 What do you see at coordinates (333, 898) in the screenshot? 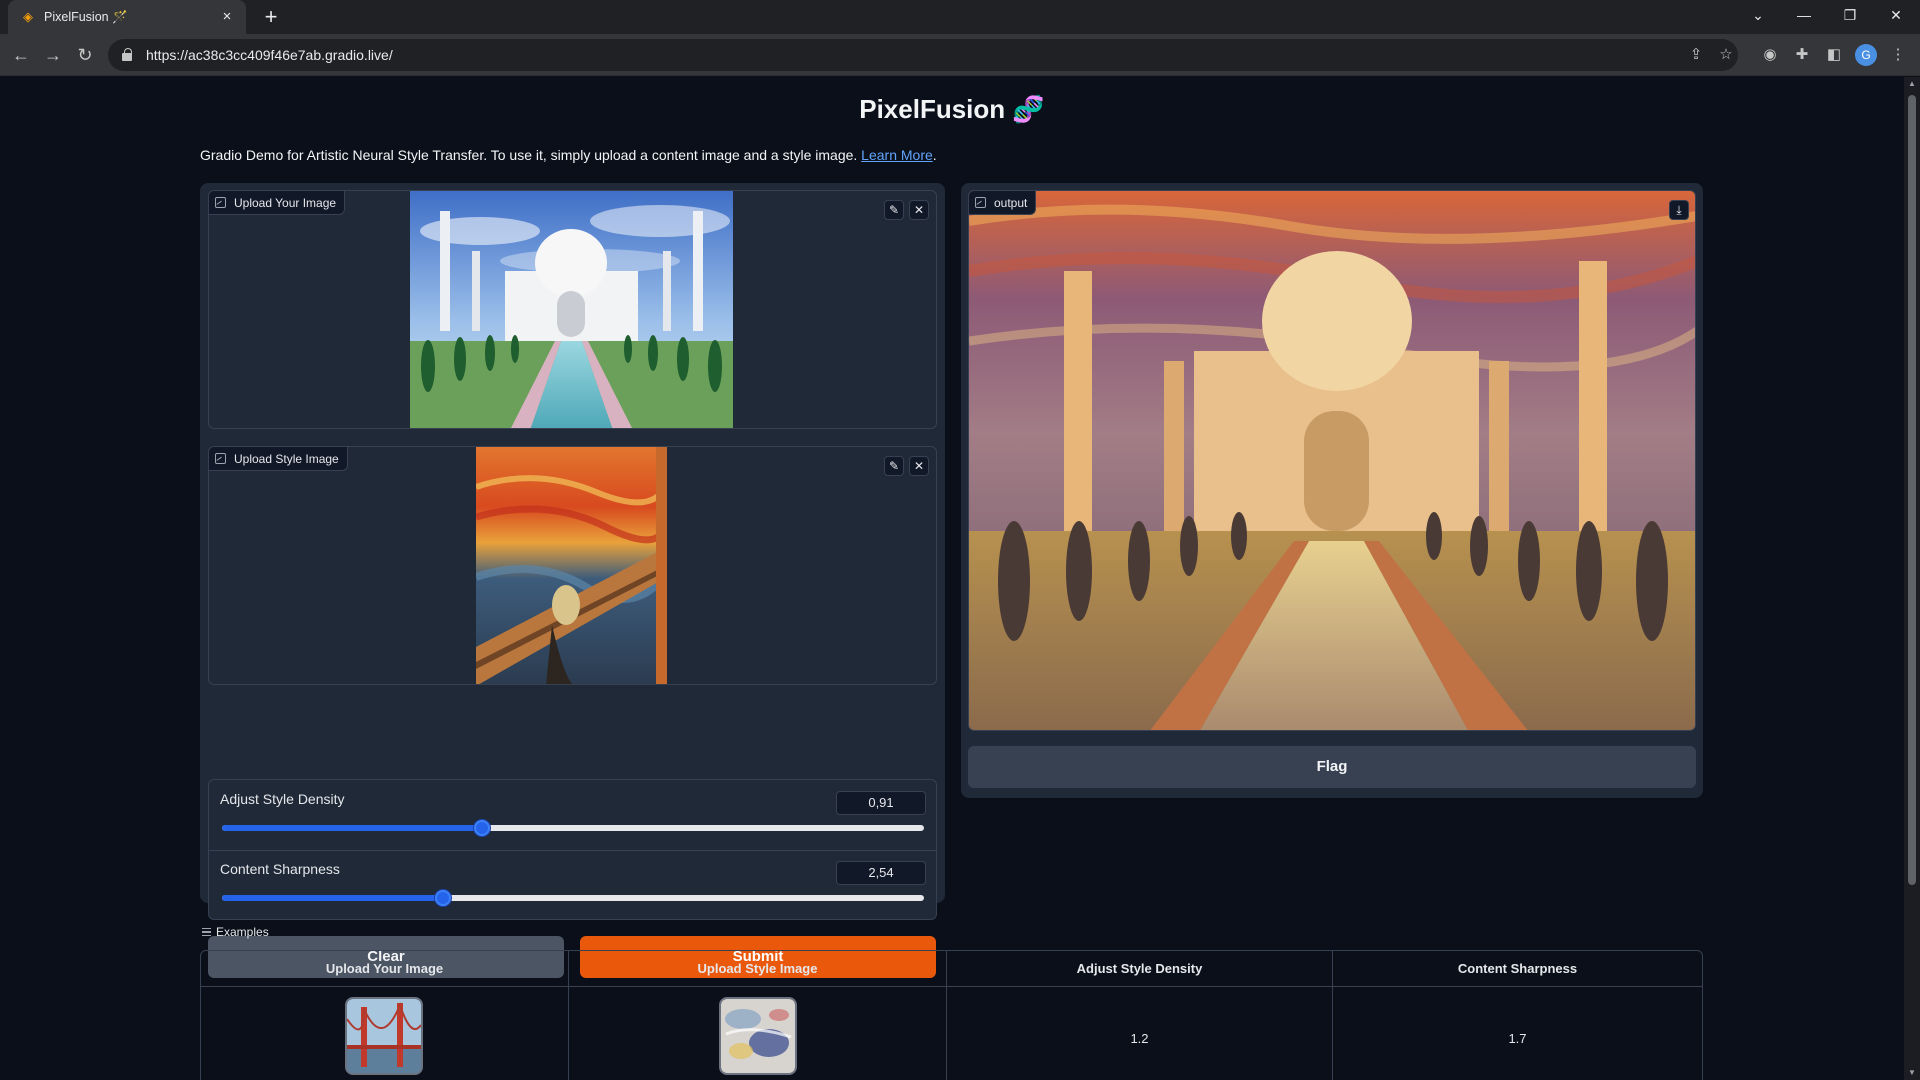
I see `content-sharpness-slider-fill` at bounding box center [333, 898].